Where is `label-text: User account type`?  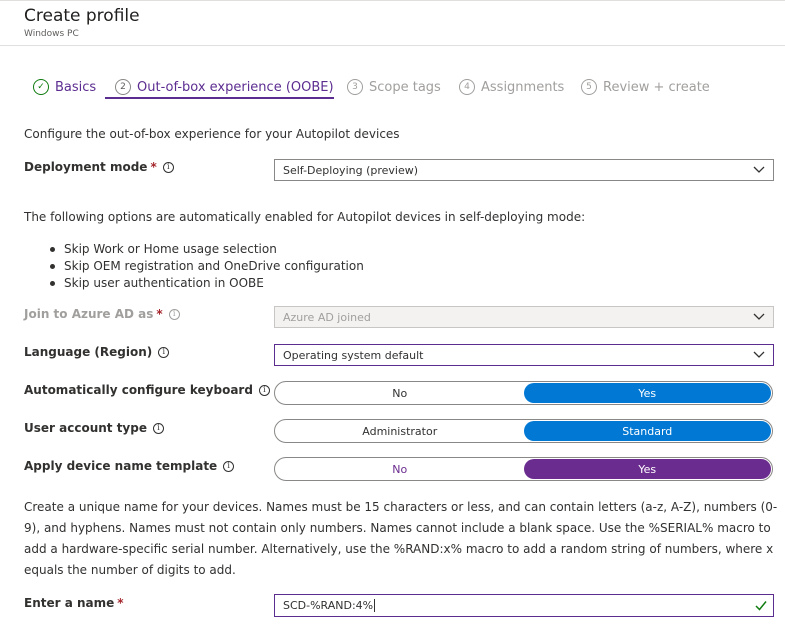
label-text: User account type is located at coordinates (85, 428).